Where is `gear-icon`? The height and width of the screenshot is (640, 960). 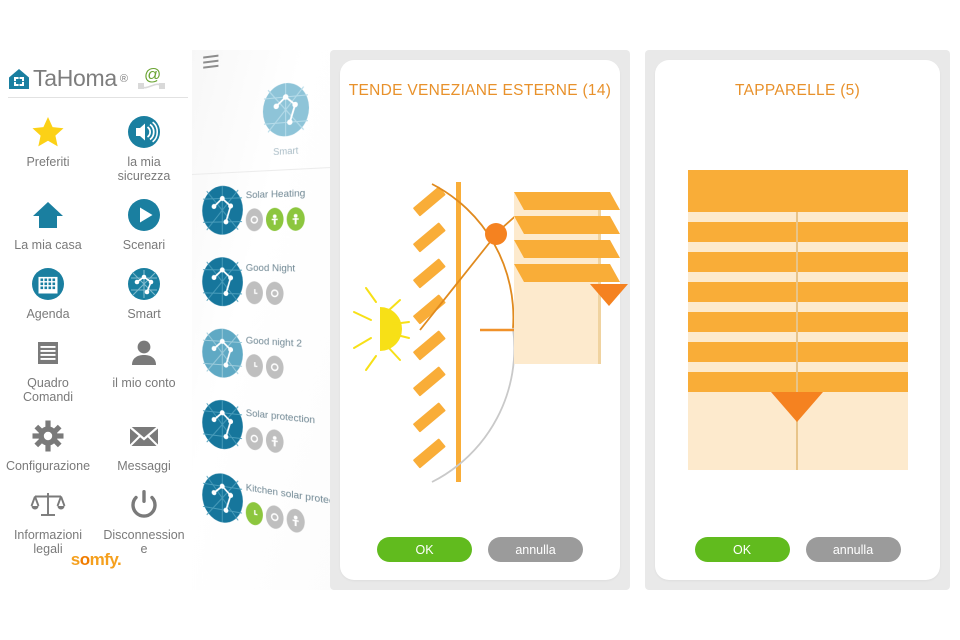 gear-icon is located at coordinates (48, 436).